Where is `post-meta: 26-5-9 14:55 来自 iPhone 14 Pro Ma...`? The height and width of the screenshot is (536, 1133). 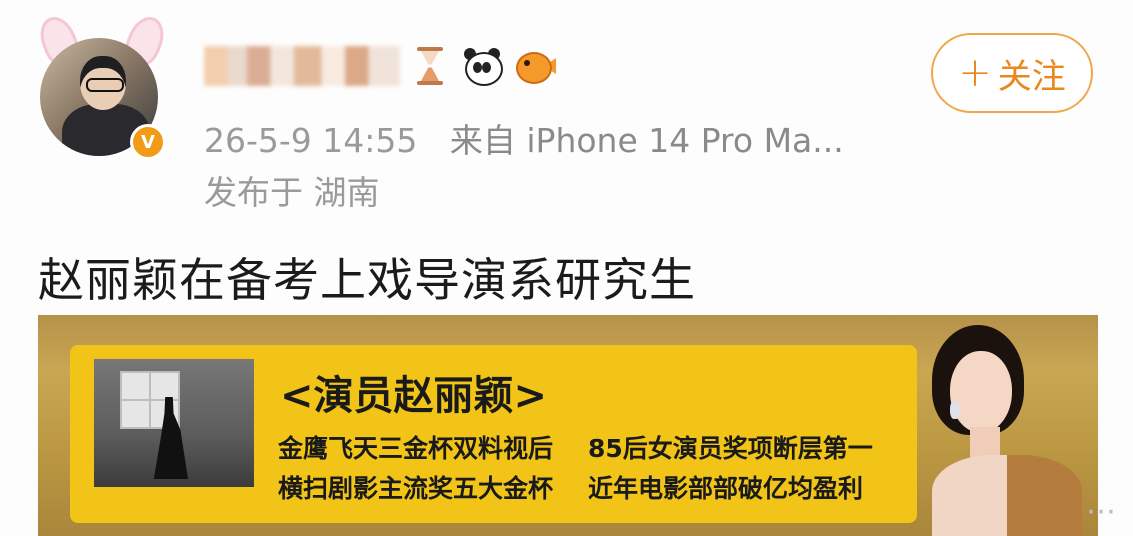
post-meta: 26-5-9 14:55 来自 iPhone 14 Pro Ma... is located at coordinates (524, 138).